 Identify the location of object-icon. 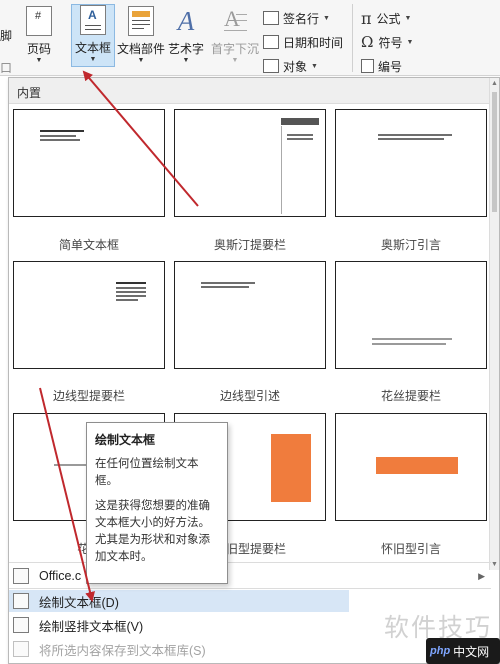
(271, 66).